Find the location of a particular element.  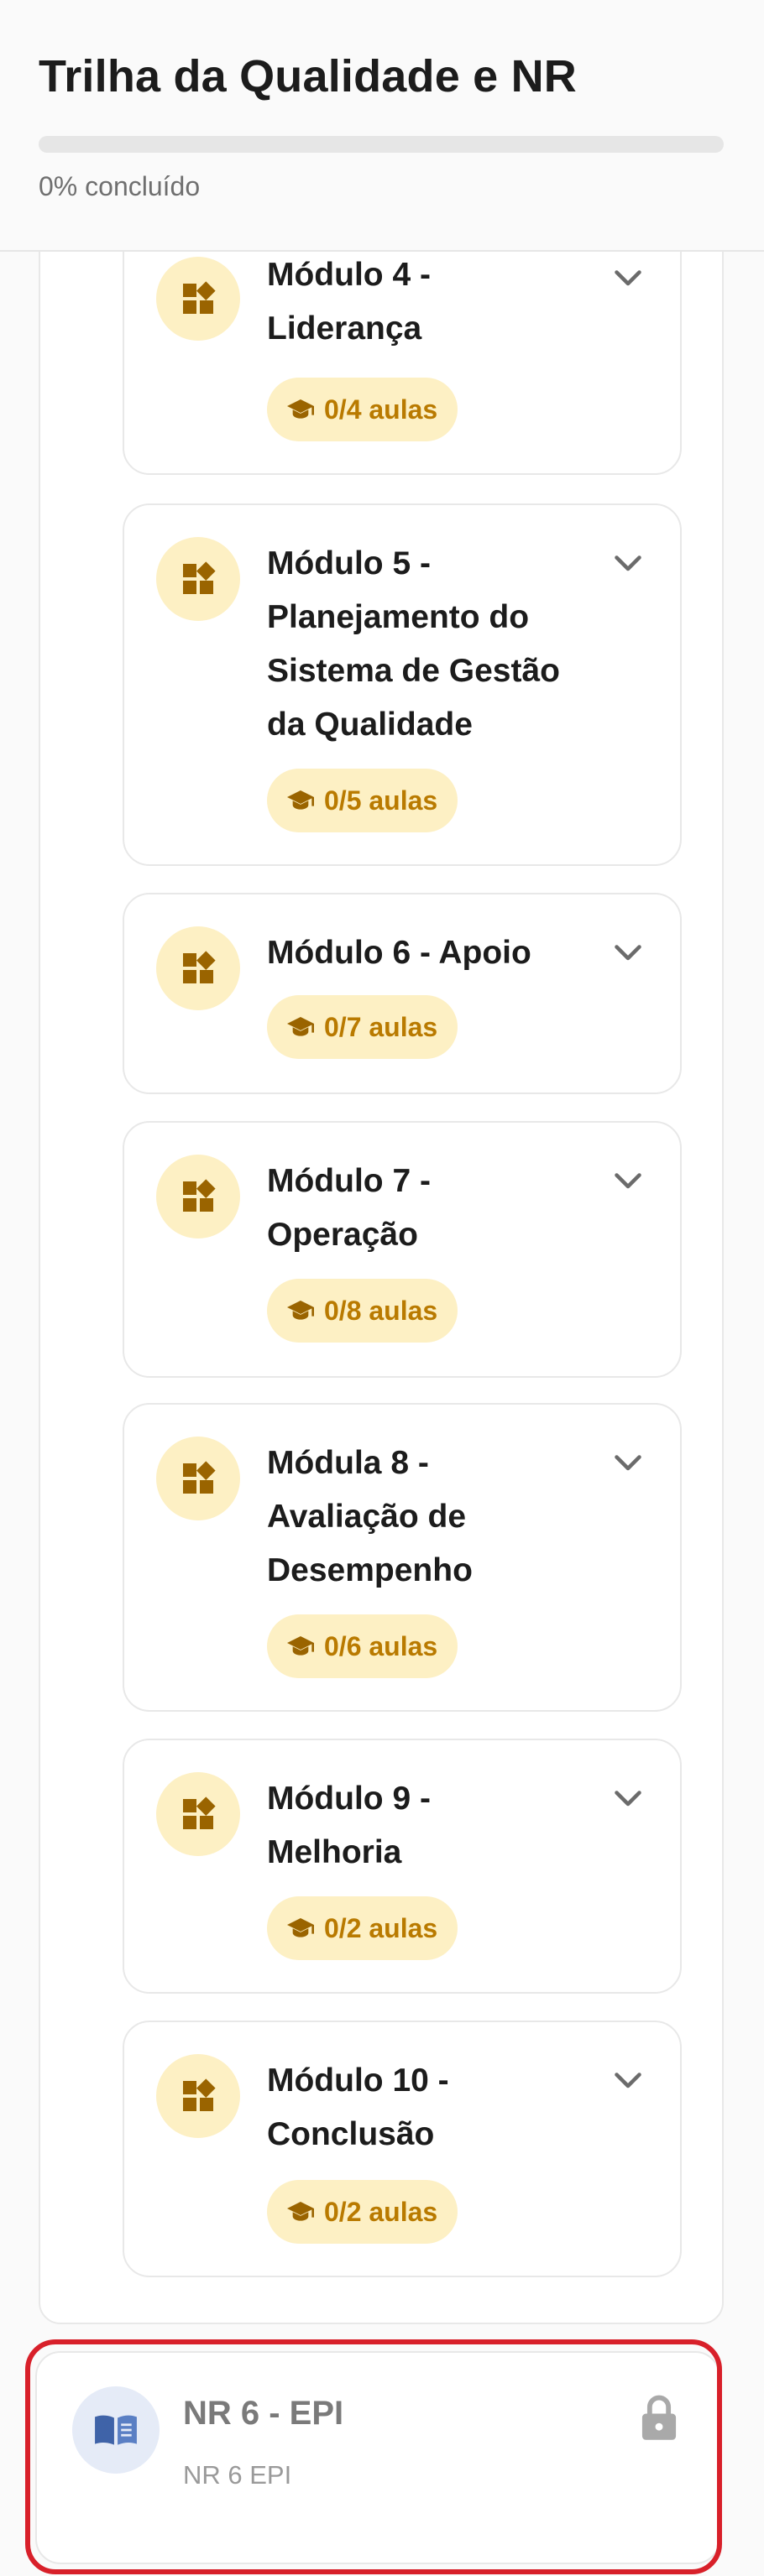

module-card: Módulo 7 - Operação 0/8 aulas is located at coordinates (403, 1249).